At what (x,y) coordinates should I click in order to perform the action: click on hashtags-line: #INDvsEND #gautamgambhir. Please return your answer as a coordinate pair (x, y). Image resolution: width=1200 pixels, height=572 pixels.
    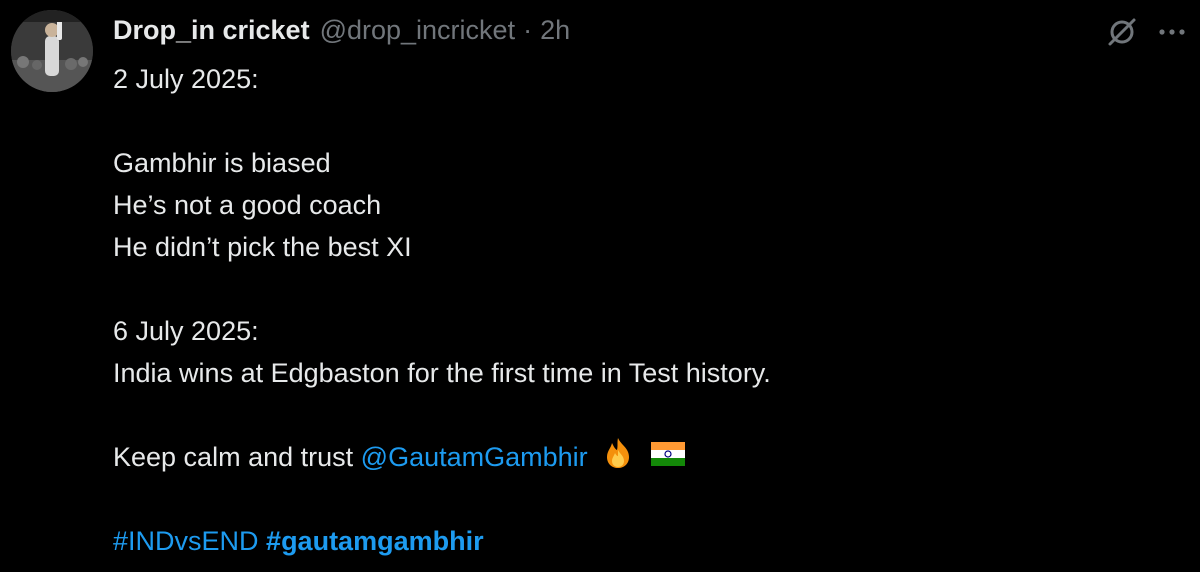
    Looking at the image, I should click on (442, 541).